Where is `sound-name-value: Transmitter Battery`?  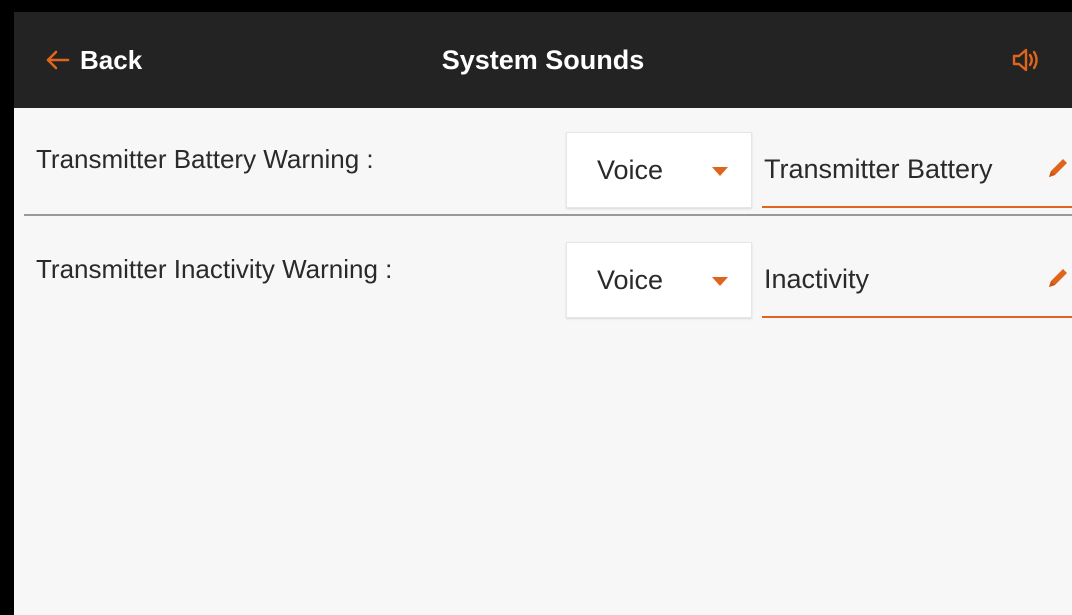 sound-name-value: Transmitter Battery is located at coordinates (878, 169).